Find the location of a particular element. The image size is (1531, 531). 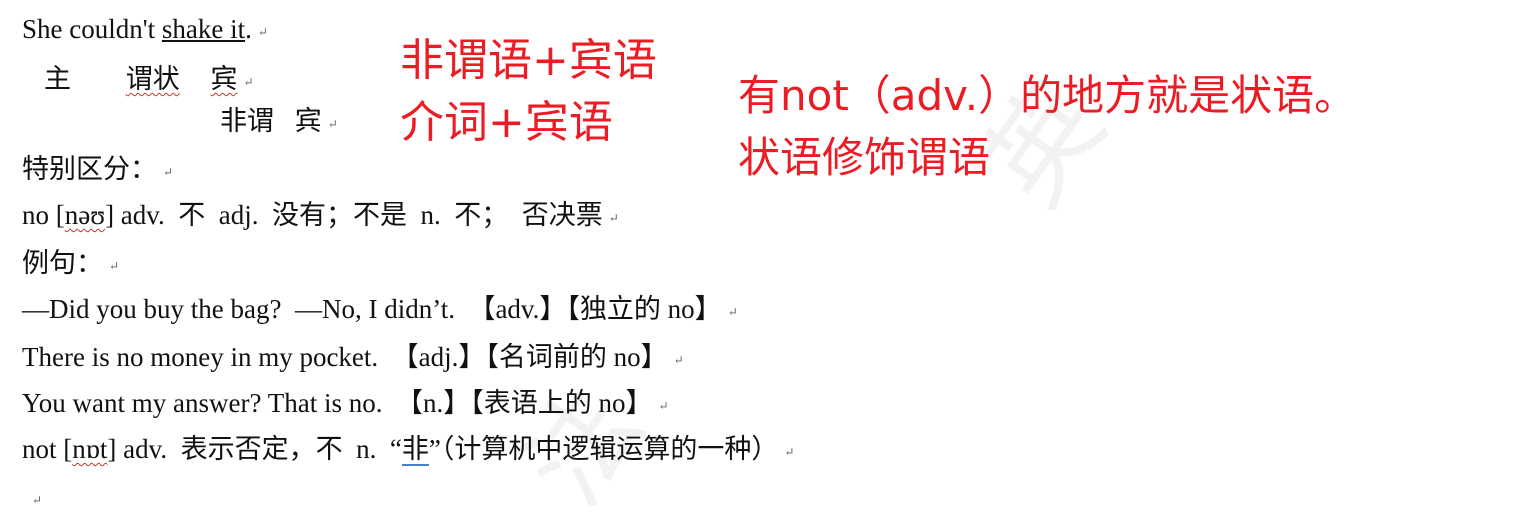

phonetic: nəʊ is located at coordinates (85, 215).